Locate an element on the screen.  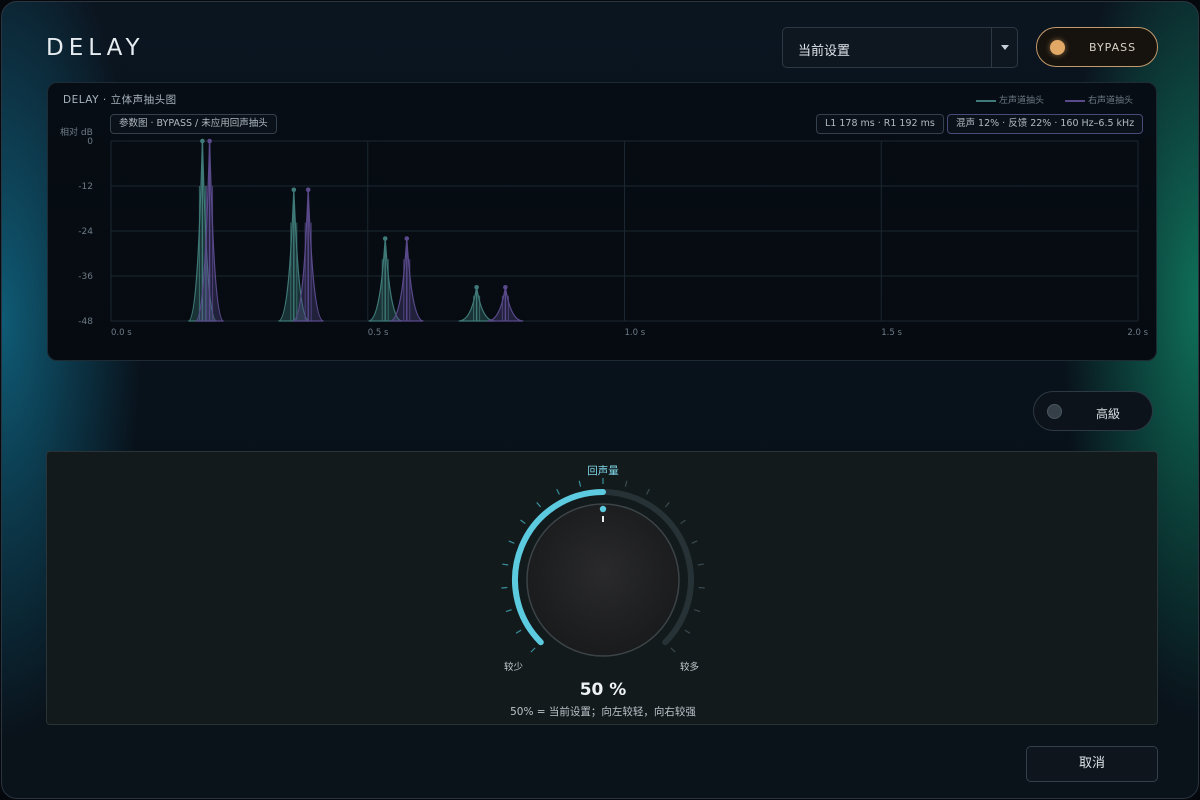
bypass-led-icon is located at coordinates (1057, 47).